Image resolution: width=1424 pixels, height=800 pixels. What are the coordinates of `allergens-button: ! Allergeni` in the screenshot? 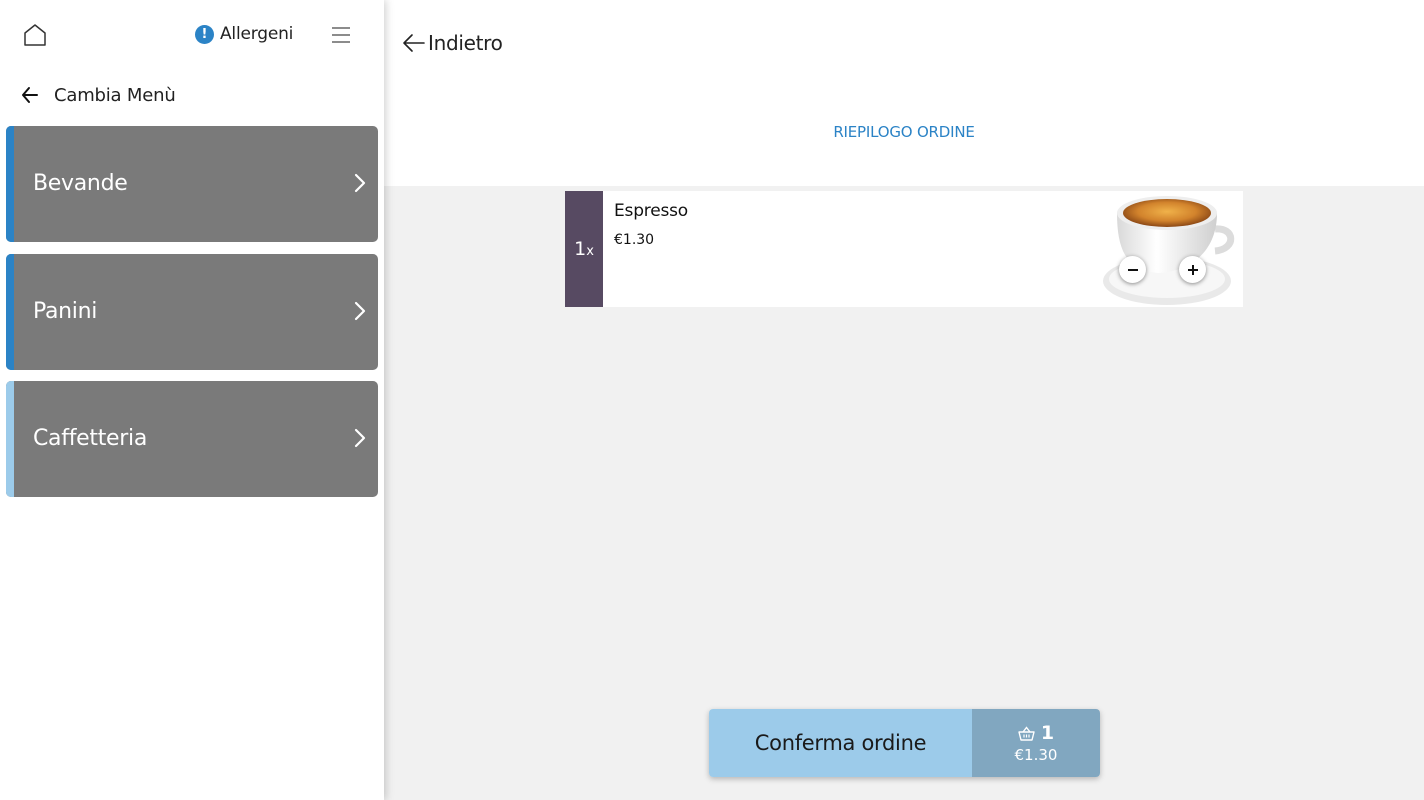 It's located at (244, 34).